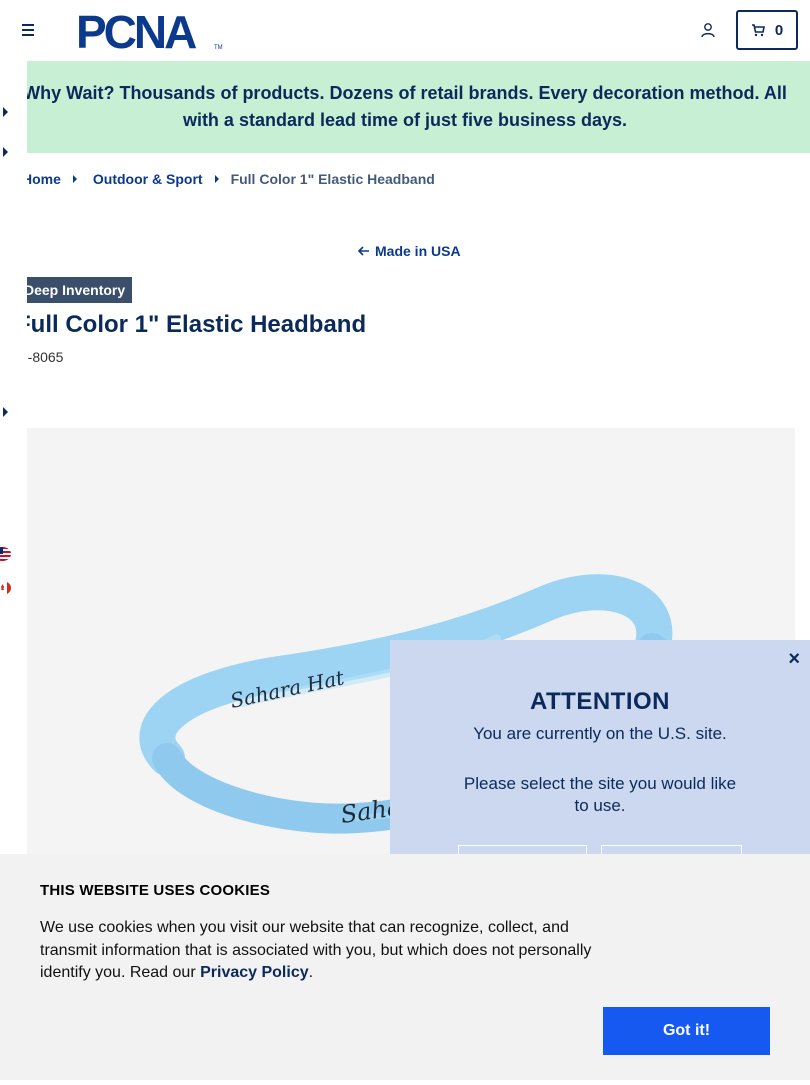 This screenshot has height=1085, width=810. What do you see at coordinates (148, 179) in the screenshot?
I see `breadcrumb-category-link: Outdoor & Sport` at bounding box center [148, 179].